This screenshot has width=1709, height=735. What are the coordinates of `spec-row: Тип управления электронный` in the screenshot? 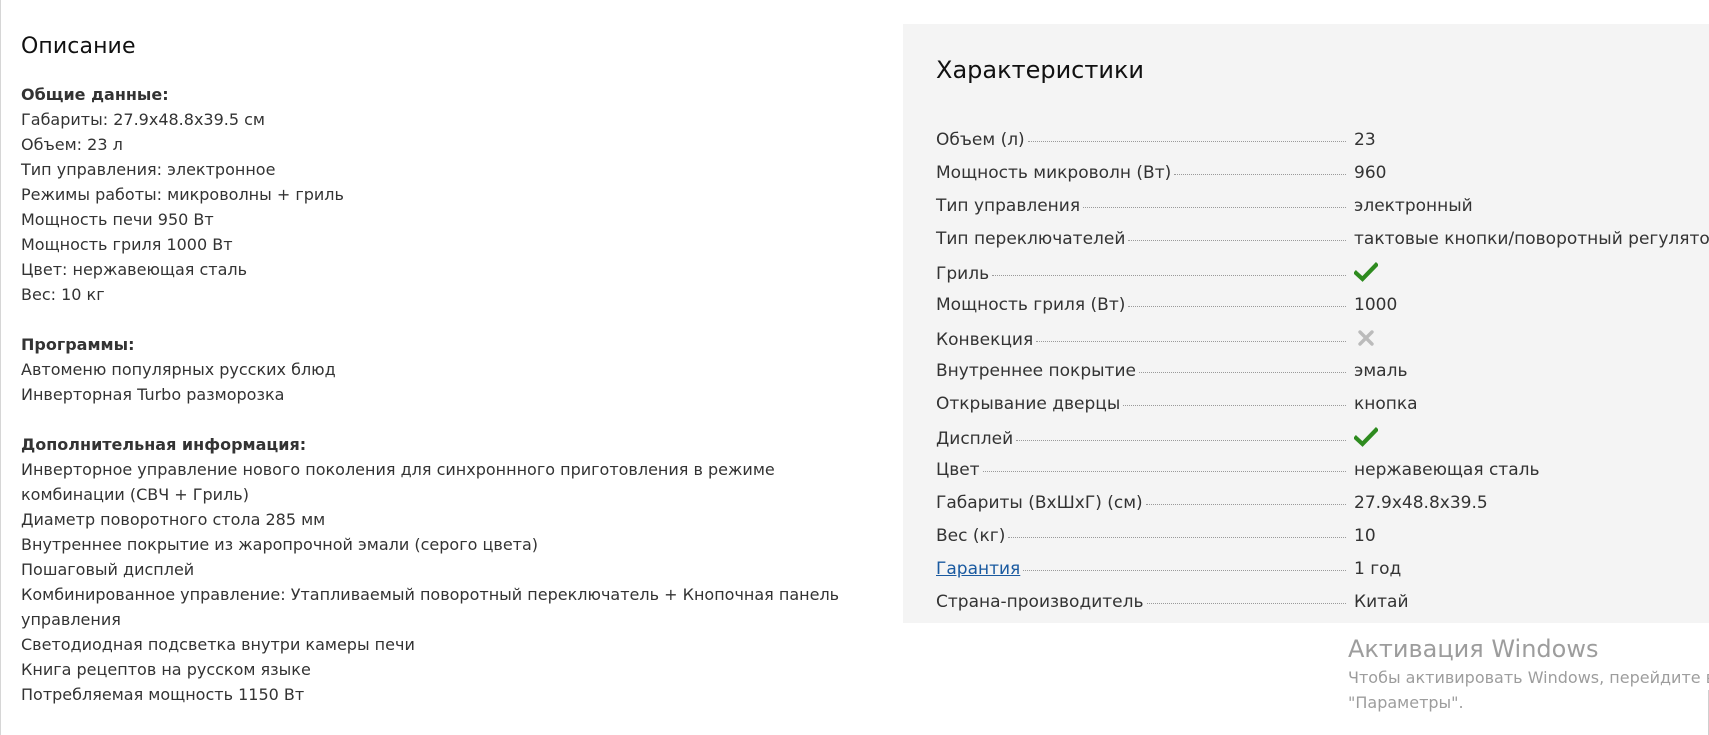 It's located at (1322, 212).